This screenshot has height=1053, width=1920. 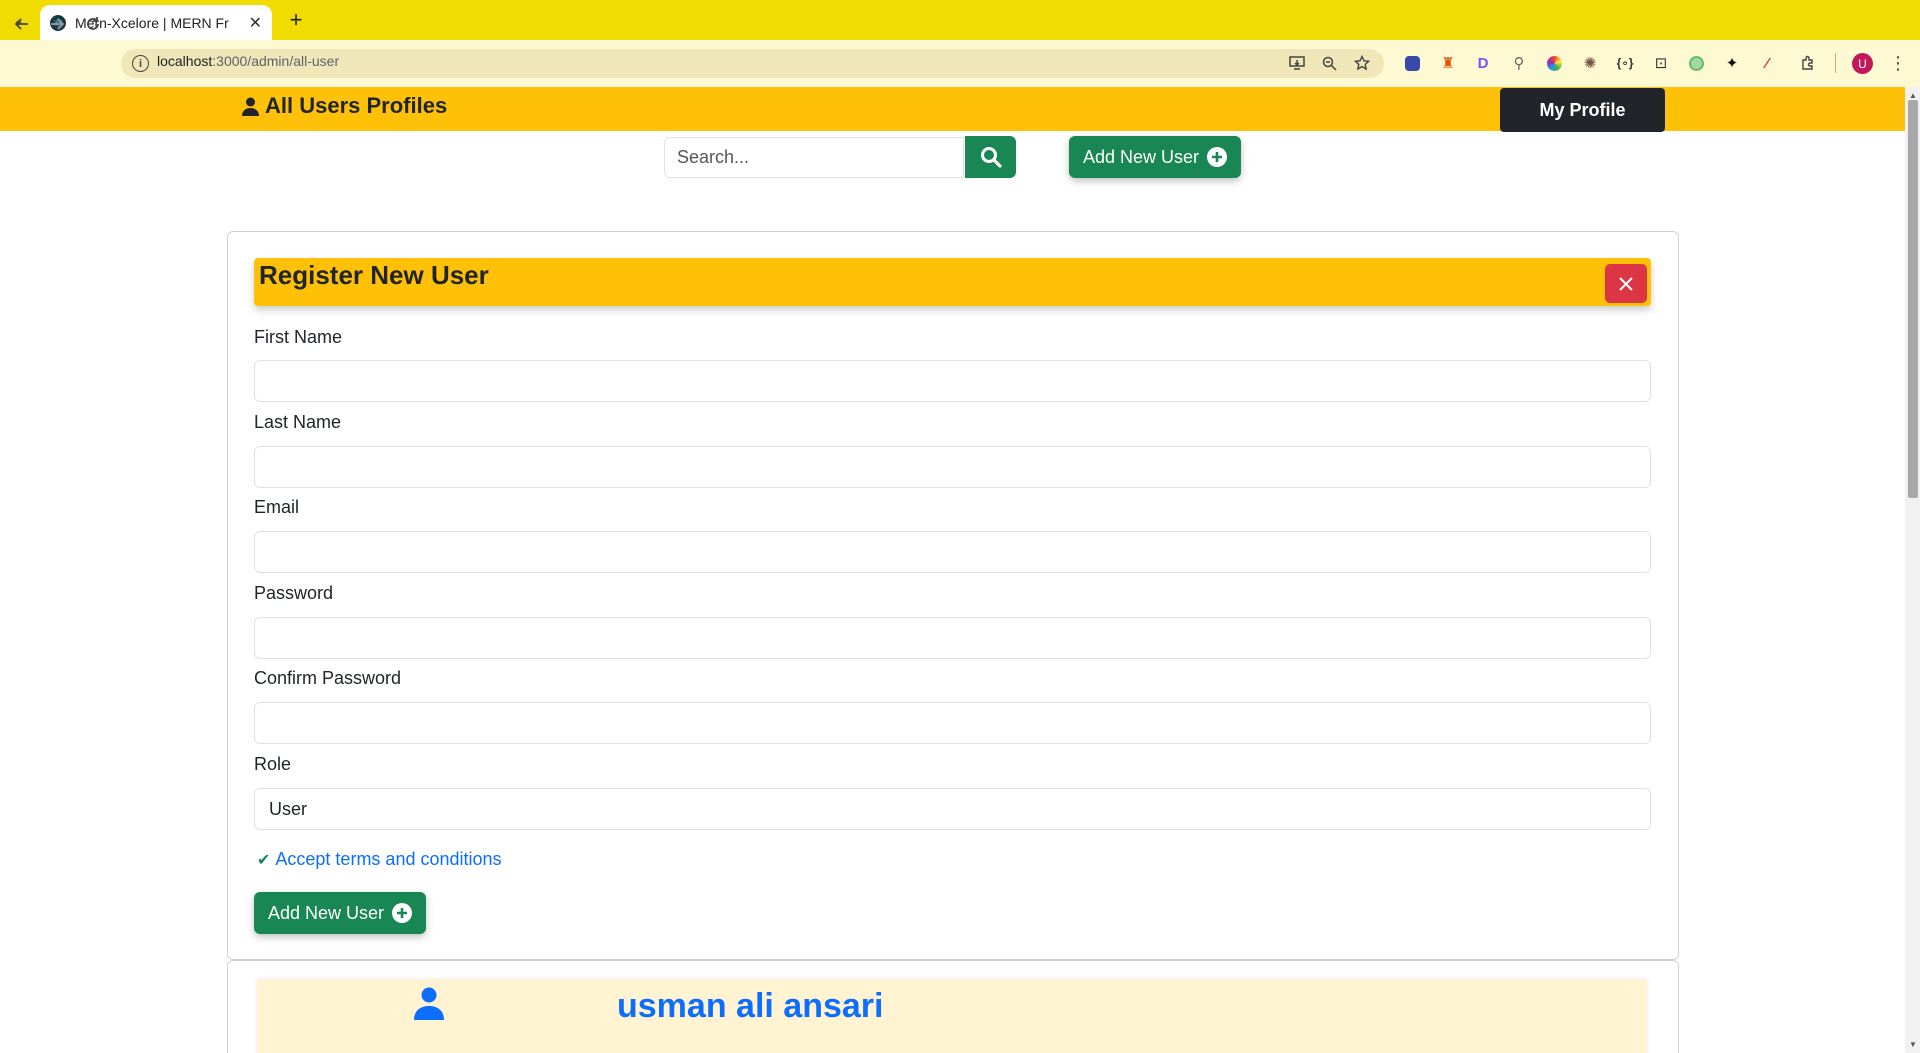 I want to click on user-avatar-icon, so click(x=429, y=1006).